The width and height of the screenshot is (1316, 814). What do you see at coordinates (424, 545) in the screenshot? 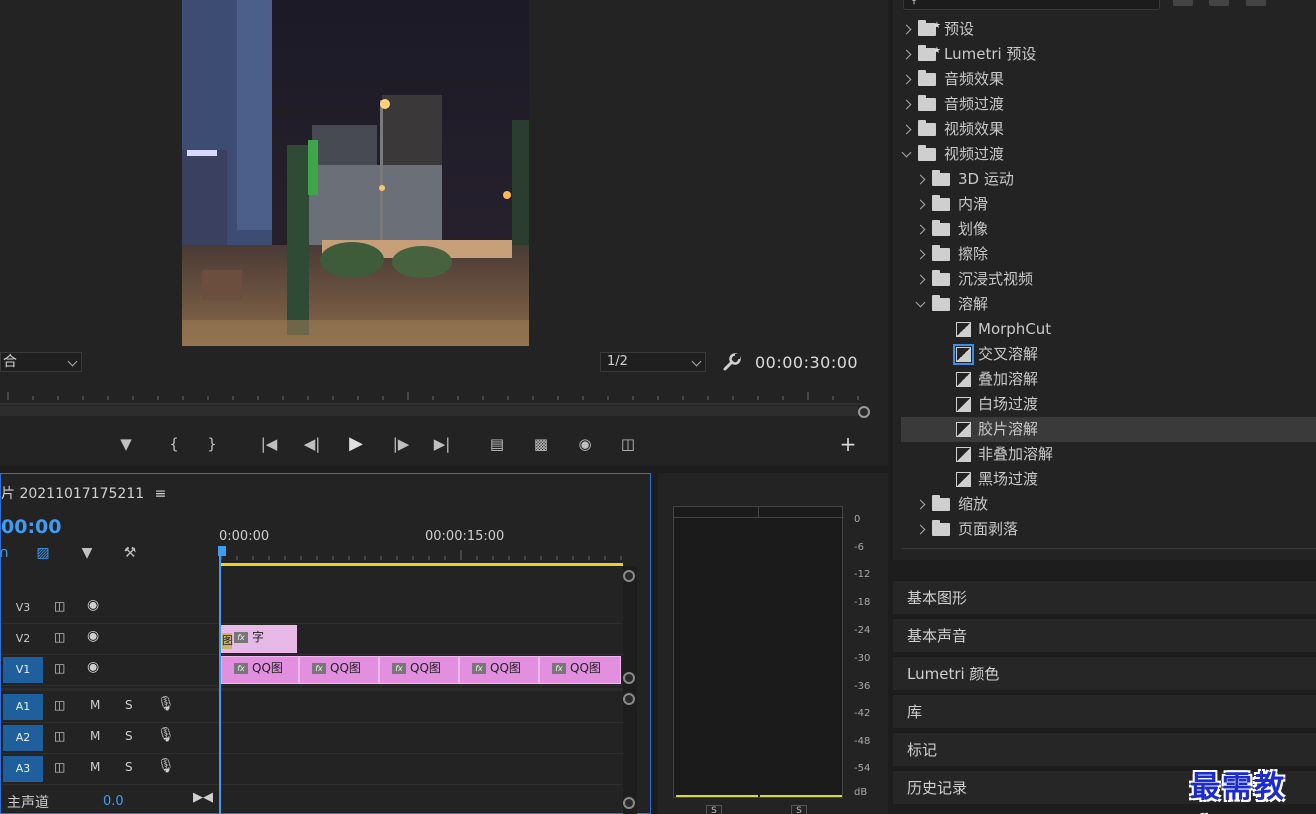
I see `timeline-ruler: 0:00:00 00:00:15:00` at bounding box center [424, 545].